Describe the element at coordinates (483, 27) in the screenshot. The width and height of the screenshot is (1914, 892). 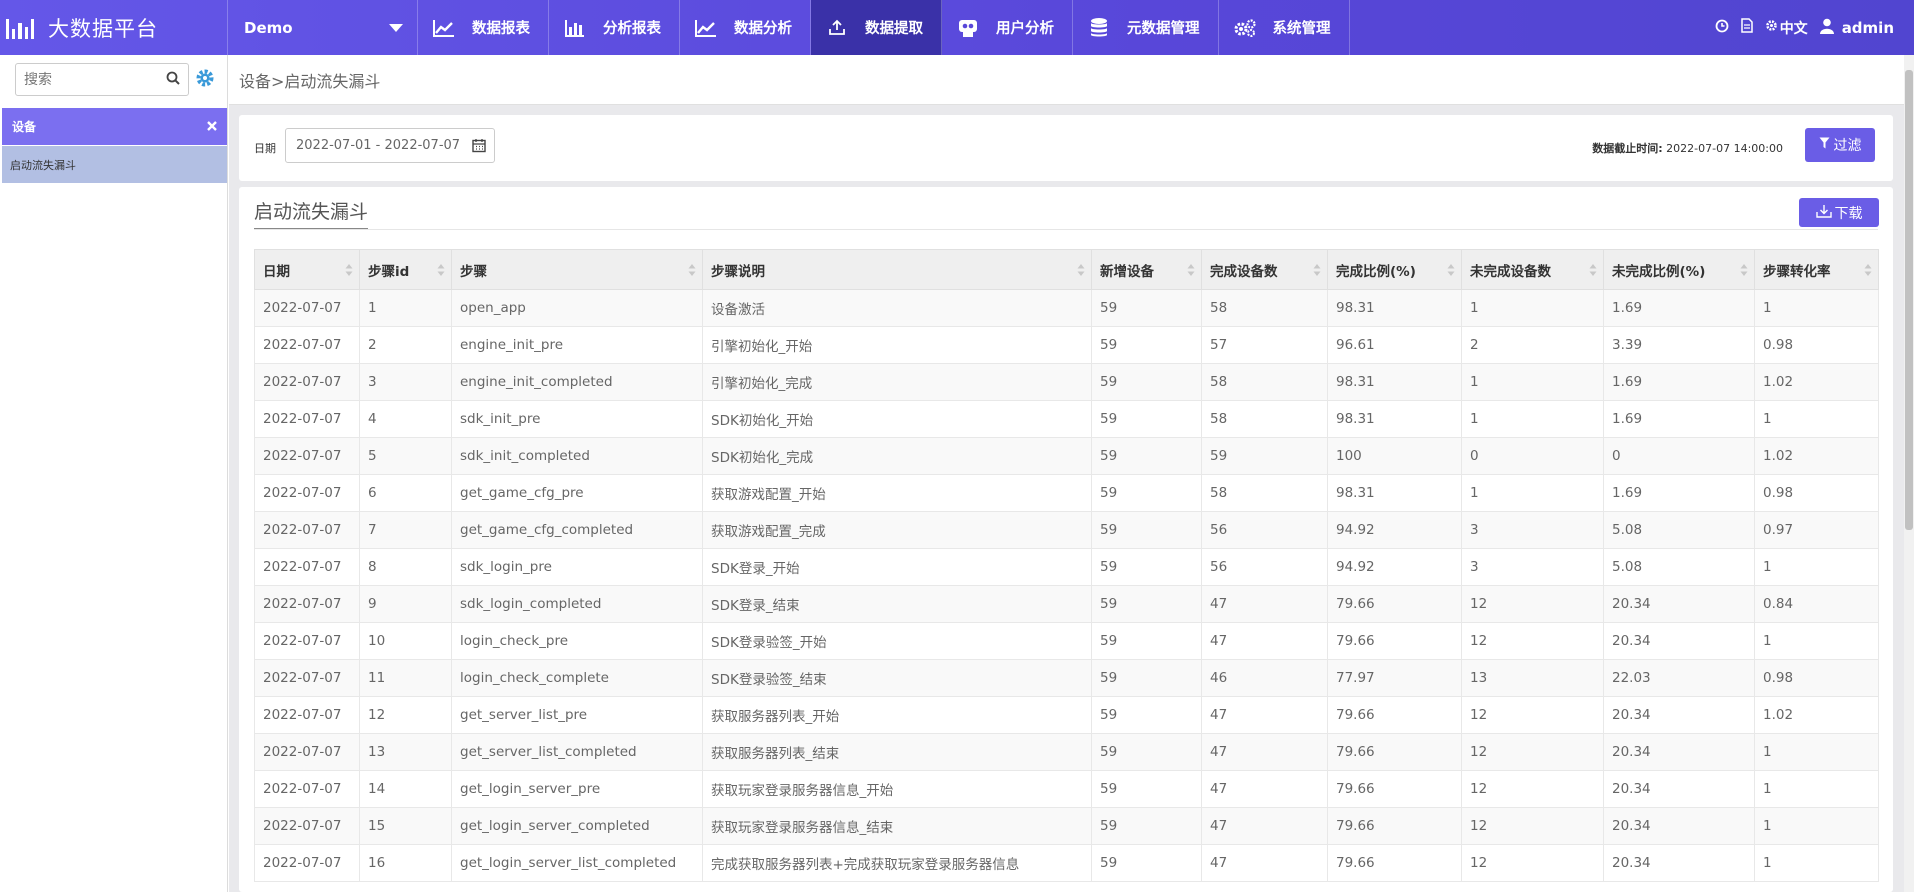
I see `nav-item-data-report: 数据报表` at that location.